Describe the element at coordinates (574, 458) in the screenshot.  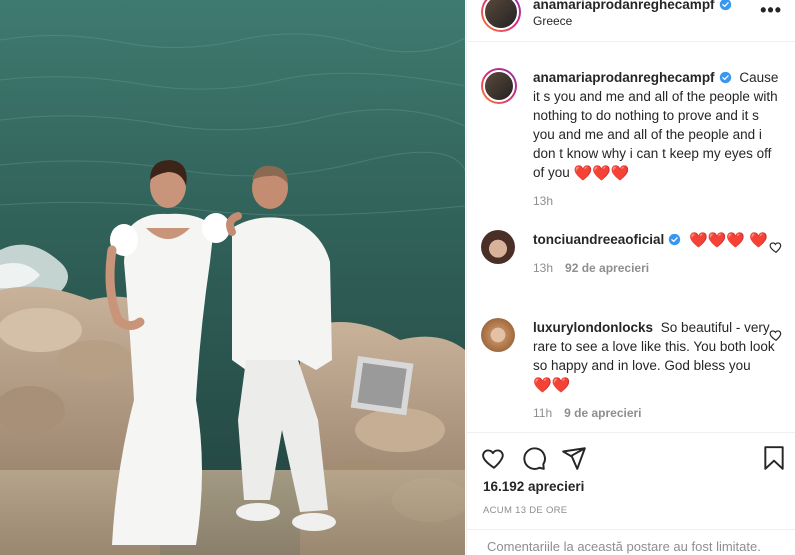
I see `share-icon` at that location.